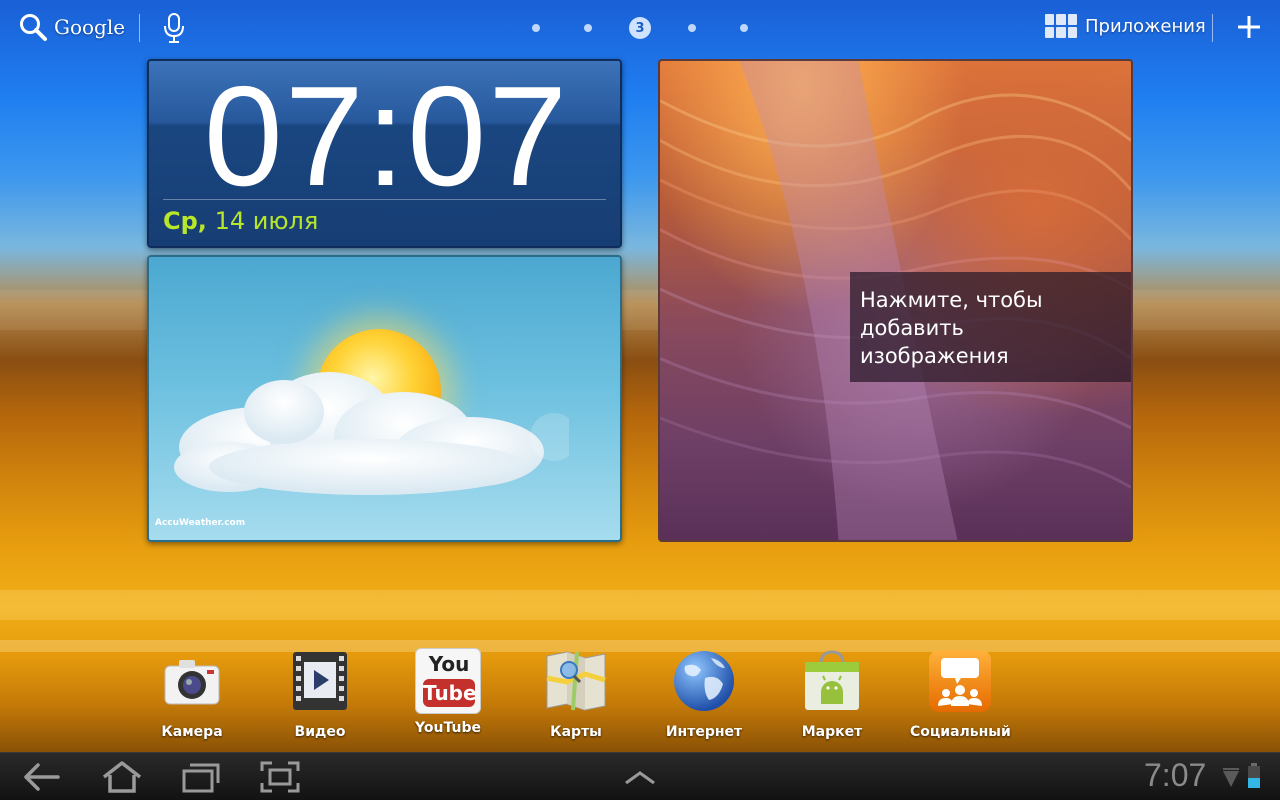  I want to click on youtube-icon: You Tube, so click(448, 681).